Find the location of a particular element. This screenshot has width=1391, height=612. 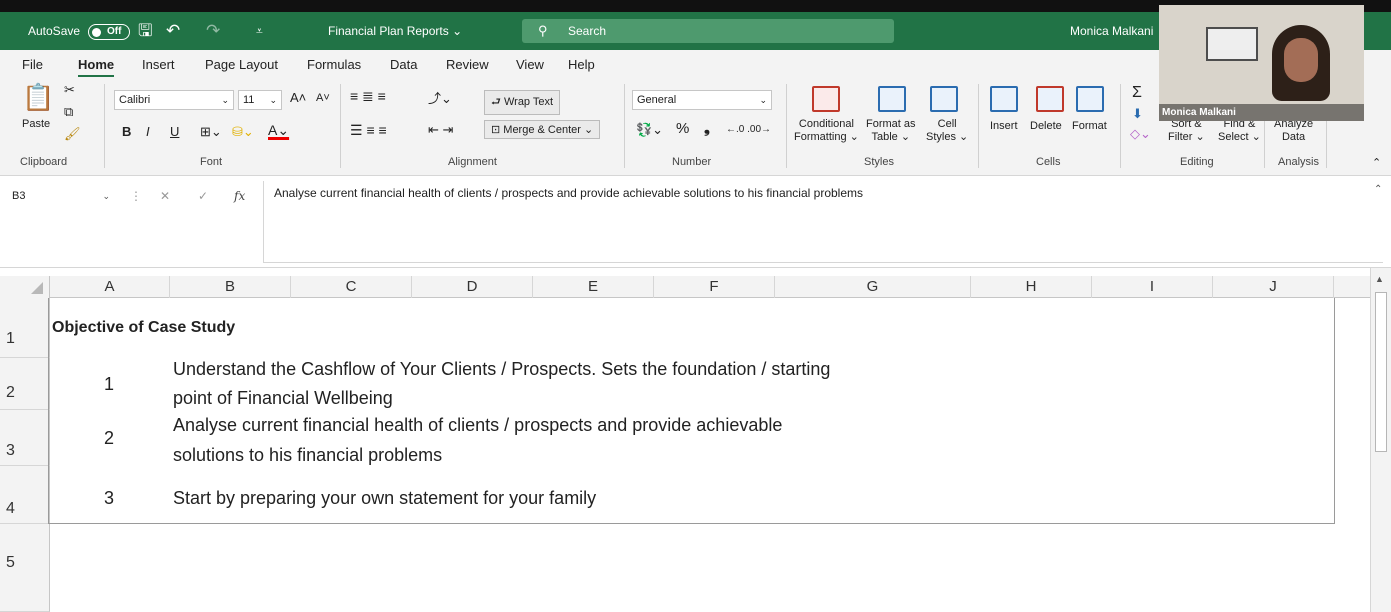

tab-insert: Insert is located at coordinates (158, 64).